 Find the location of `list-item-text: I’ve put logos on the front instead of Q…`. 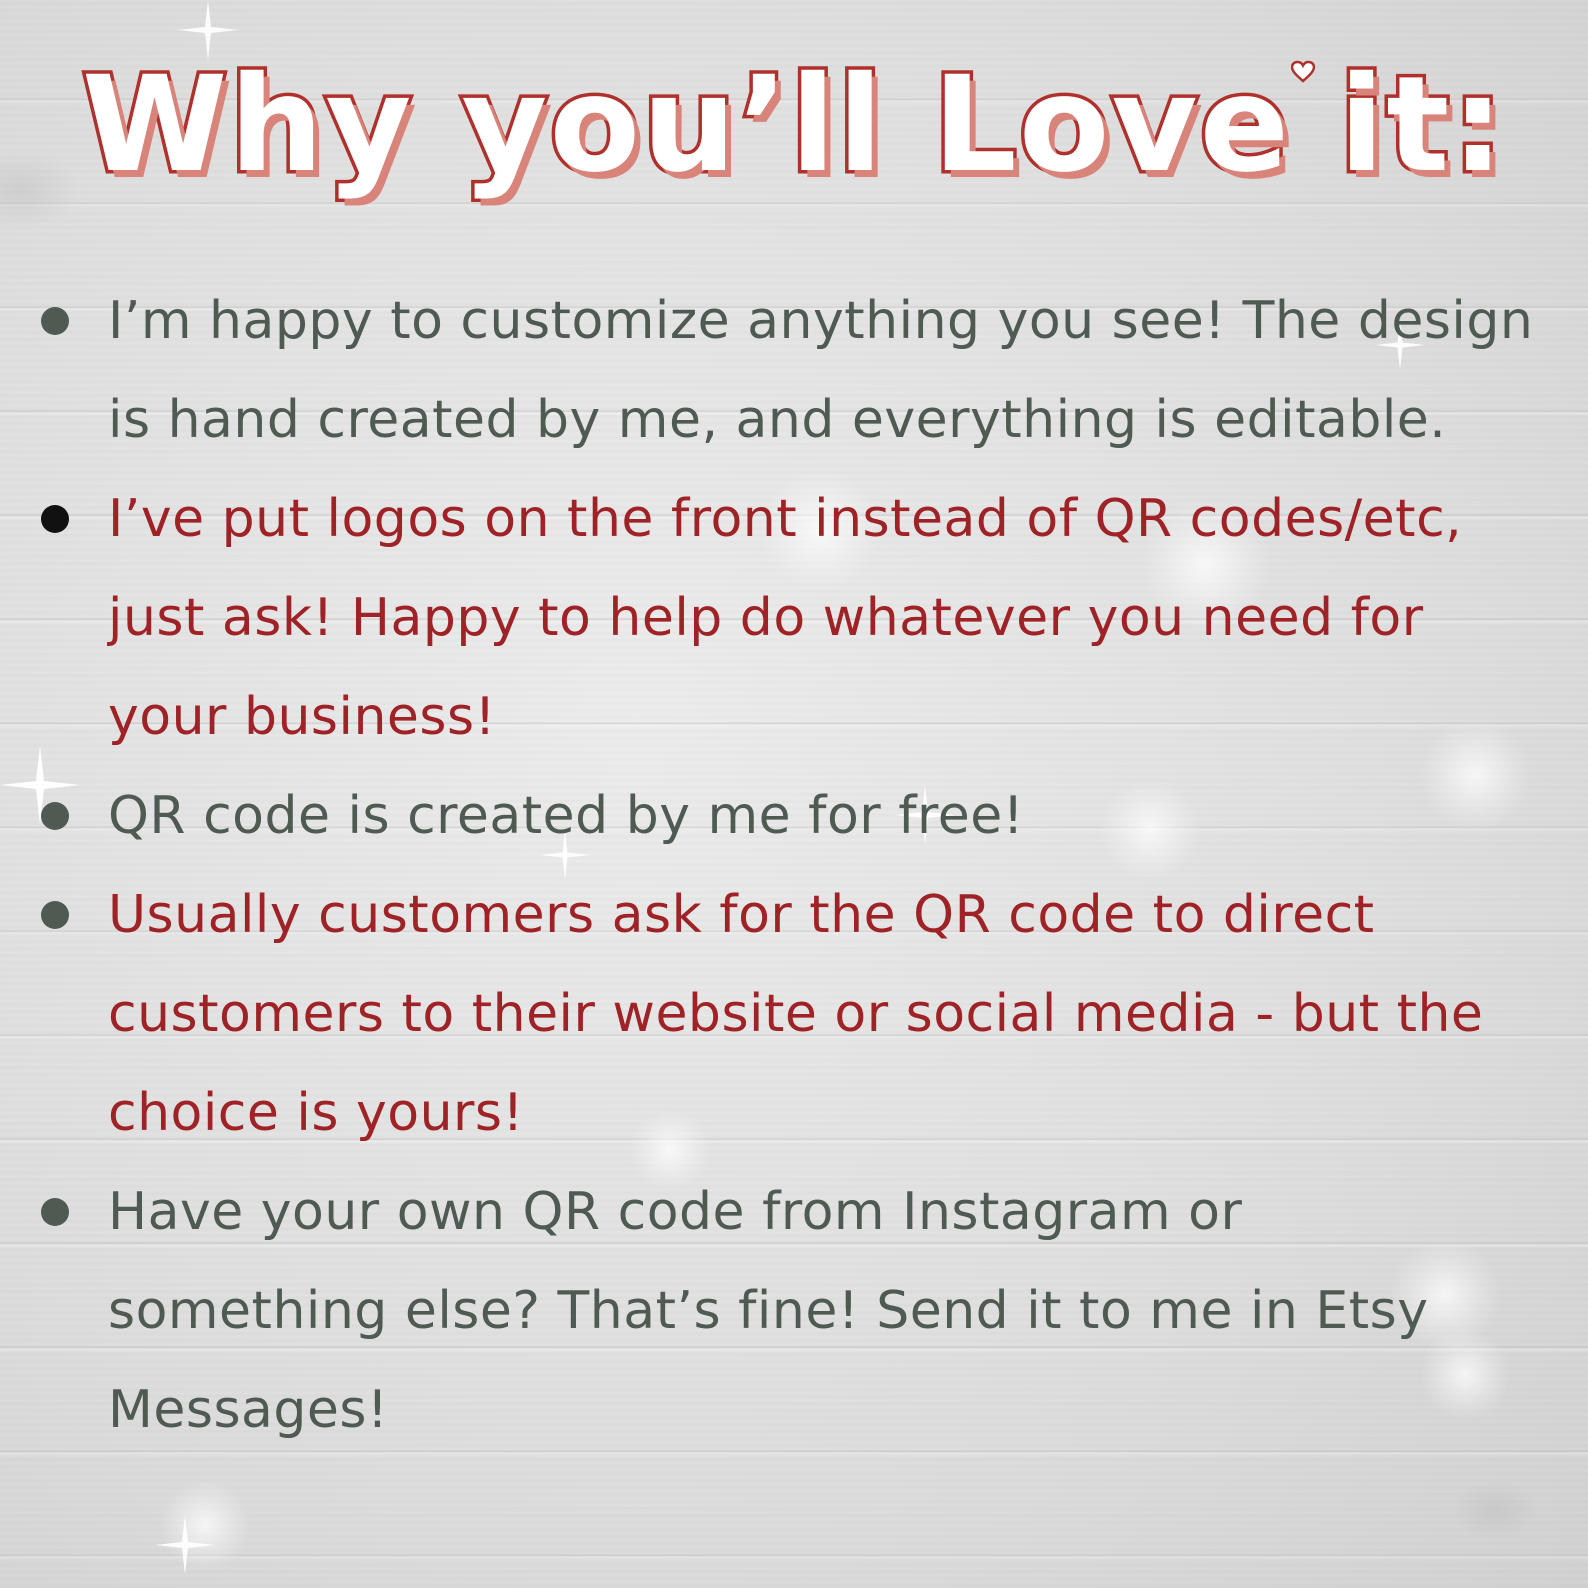

list-item-text: I’ve put logos on the front instead of Q… is located at coordinates (785, 618).